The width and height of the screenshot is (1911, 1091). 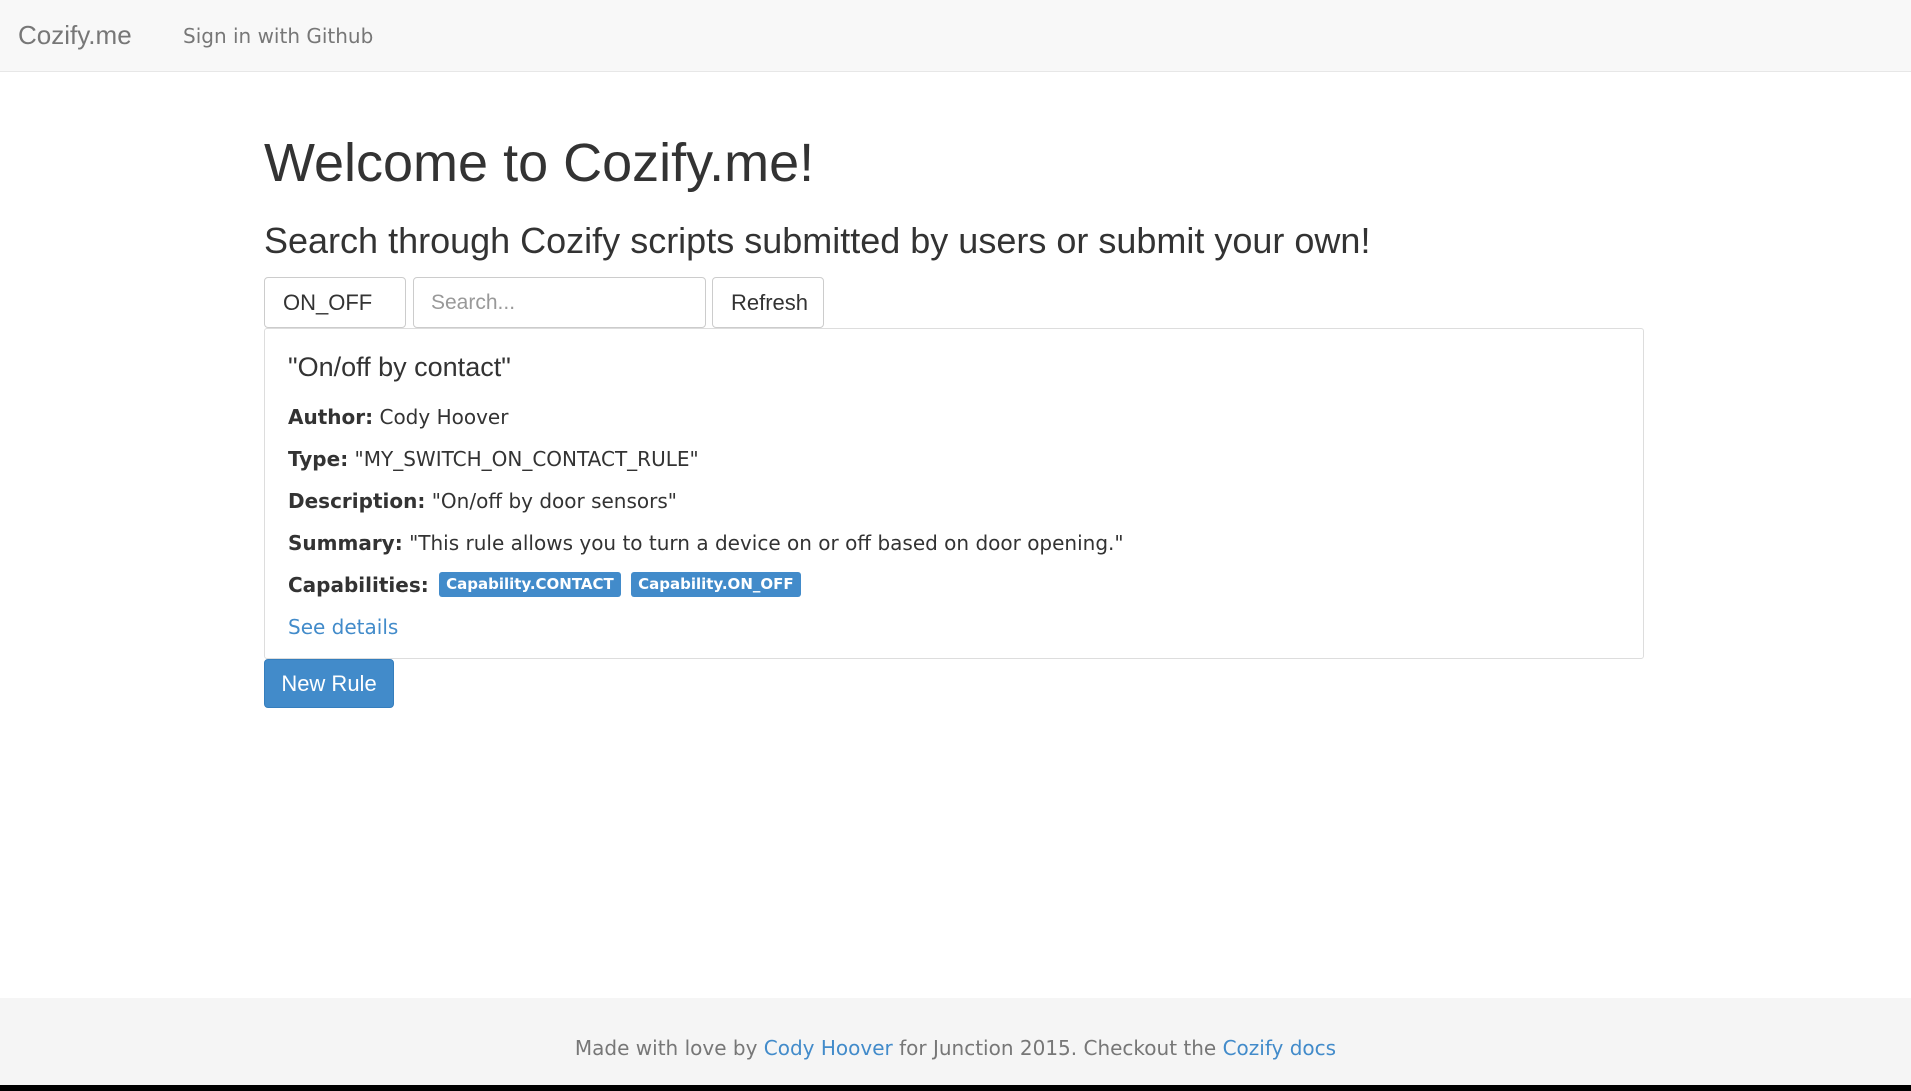 What do you see at coordinates (399, 367) in the screenshot?
I see `rule-name: "On/off by contact"` at bounding box center [399, 367].